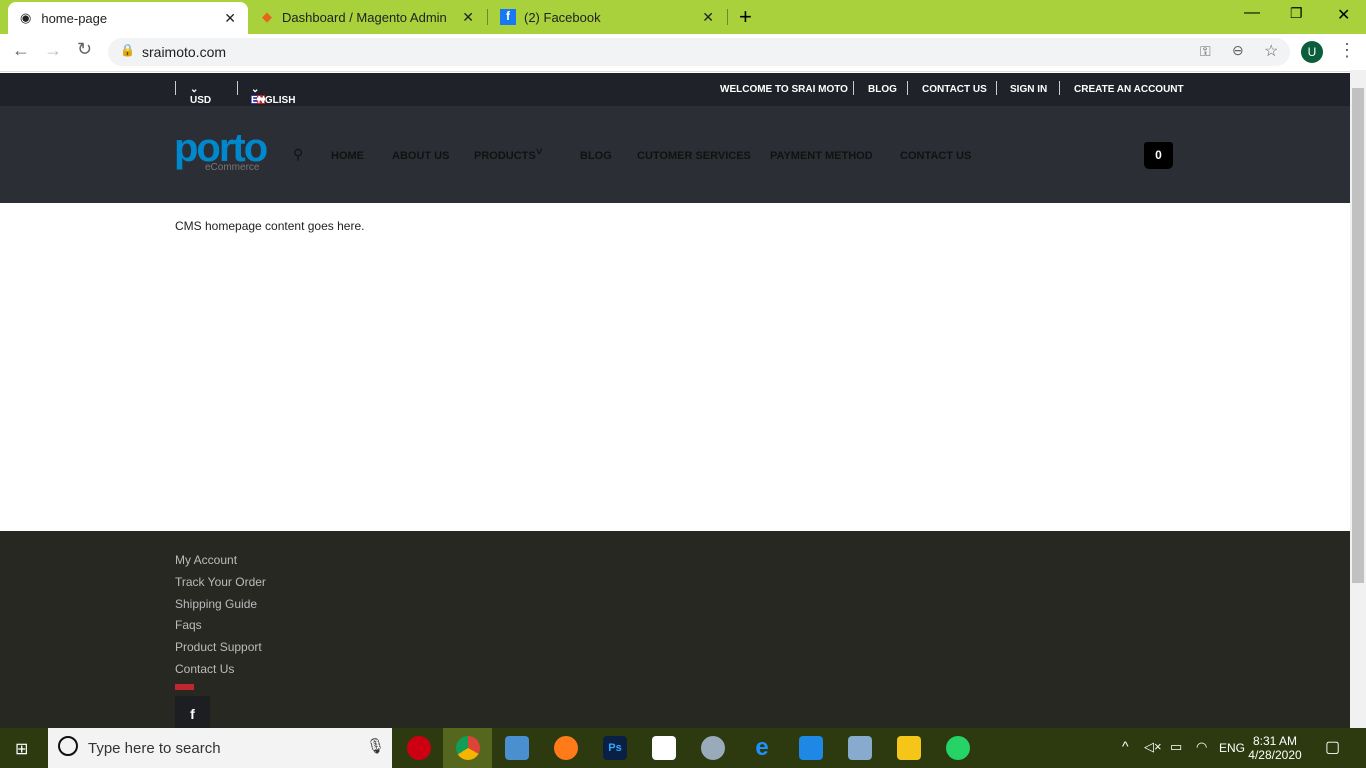 The width and height of the screenshot is (1366, 768). What do you see at coordinates (505, 156) in the screenshot?
I see `nav-products: PRODUCTS` at bounding box center [505, 156].